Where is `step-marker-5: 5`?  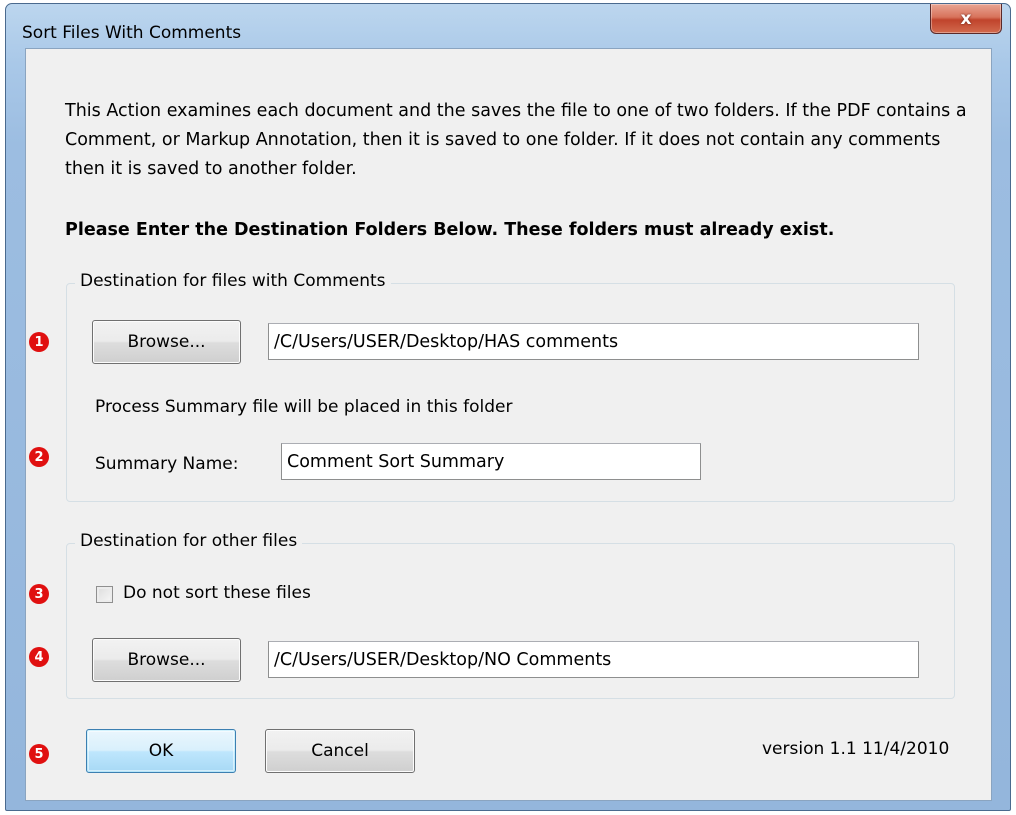 step-marker-5: 5 is located at coordinates (39, 754).